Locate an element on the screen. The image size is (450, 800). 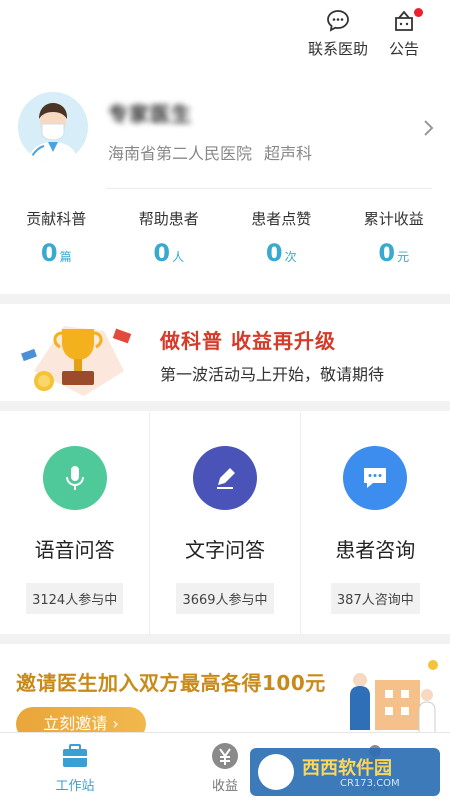
nav-workstation: 工作站 is located at coordinates (75, 766).